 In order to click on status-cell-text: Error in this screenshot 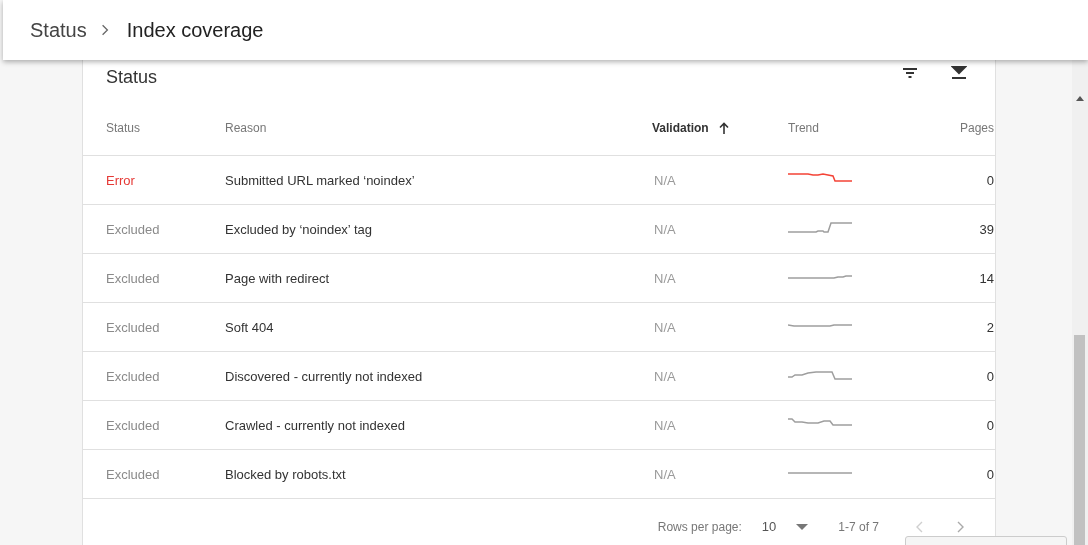, I will do `click(121, 180)`.